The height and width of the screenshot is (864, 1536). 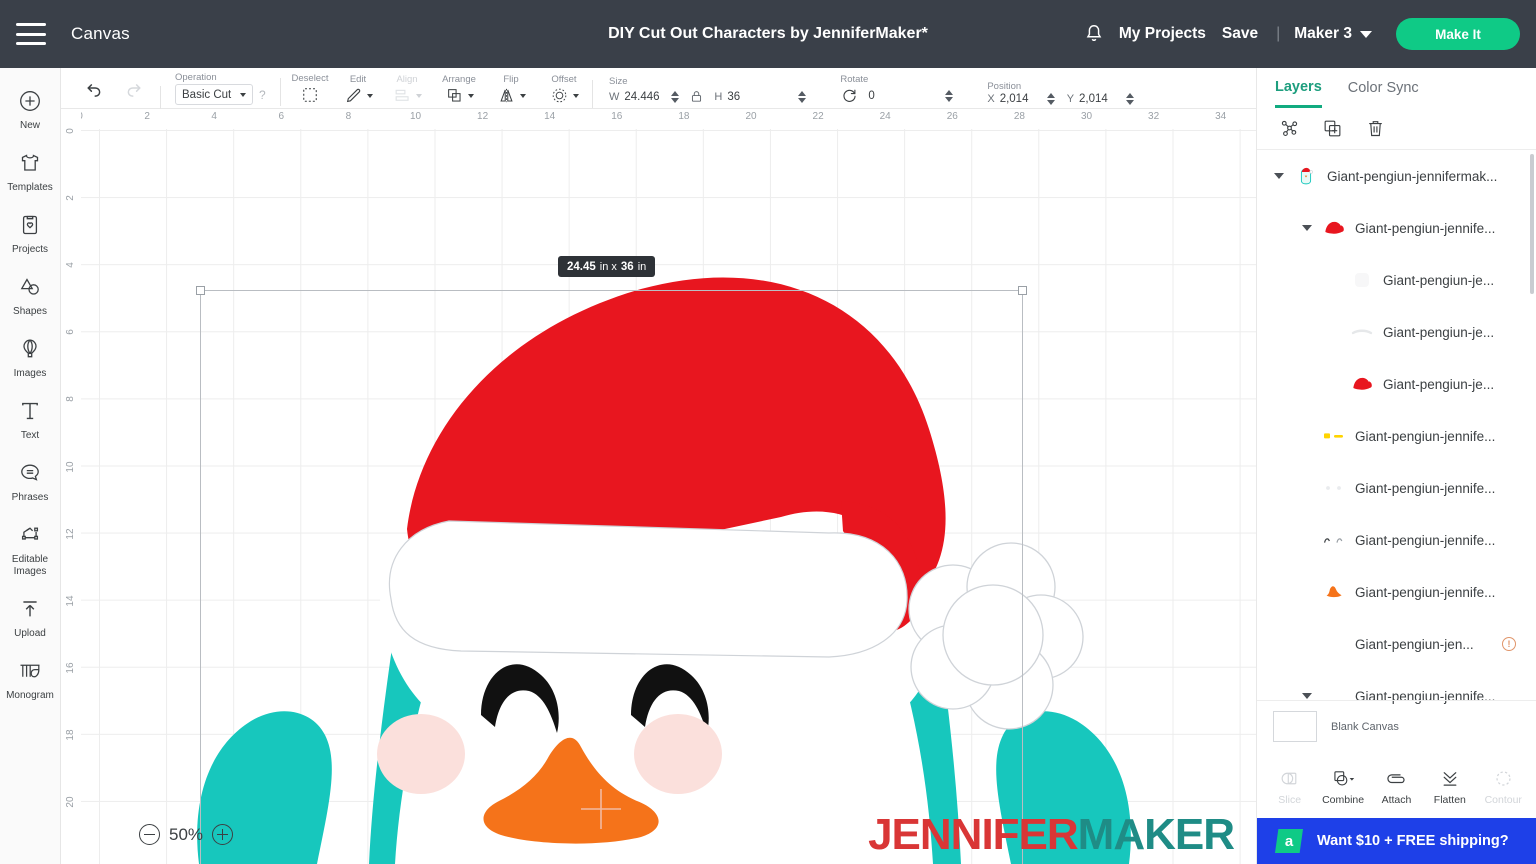 What do you see at coordinates (214, 94) in the screenshot?
I see `operation-select: Basic Cut` at bounding box center [214, 94].